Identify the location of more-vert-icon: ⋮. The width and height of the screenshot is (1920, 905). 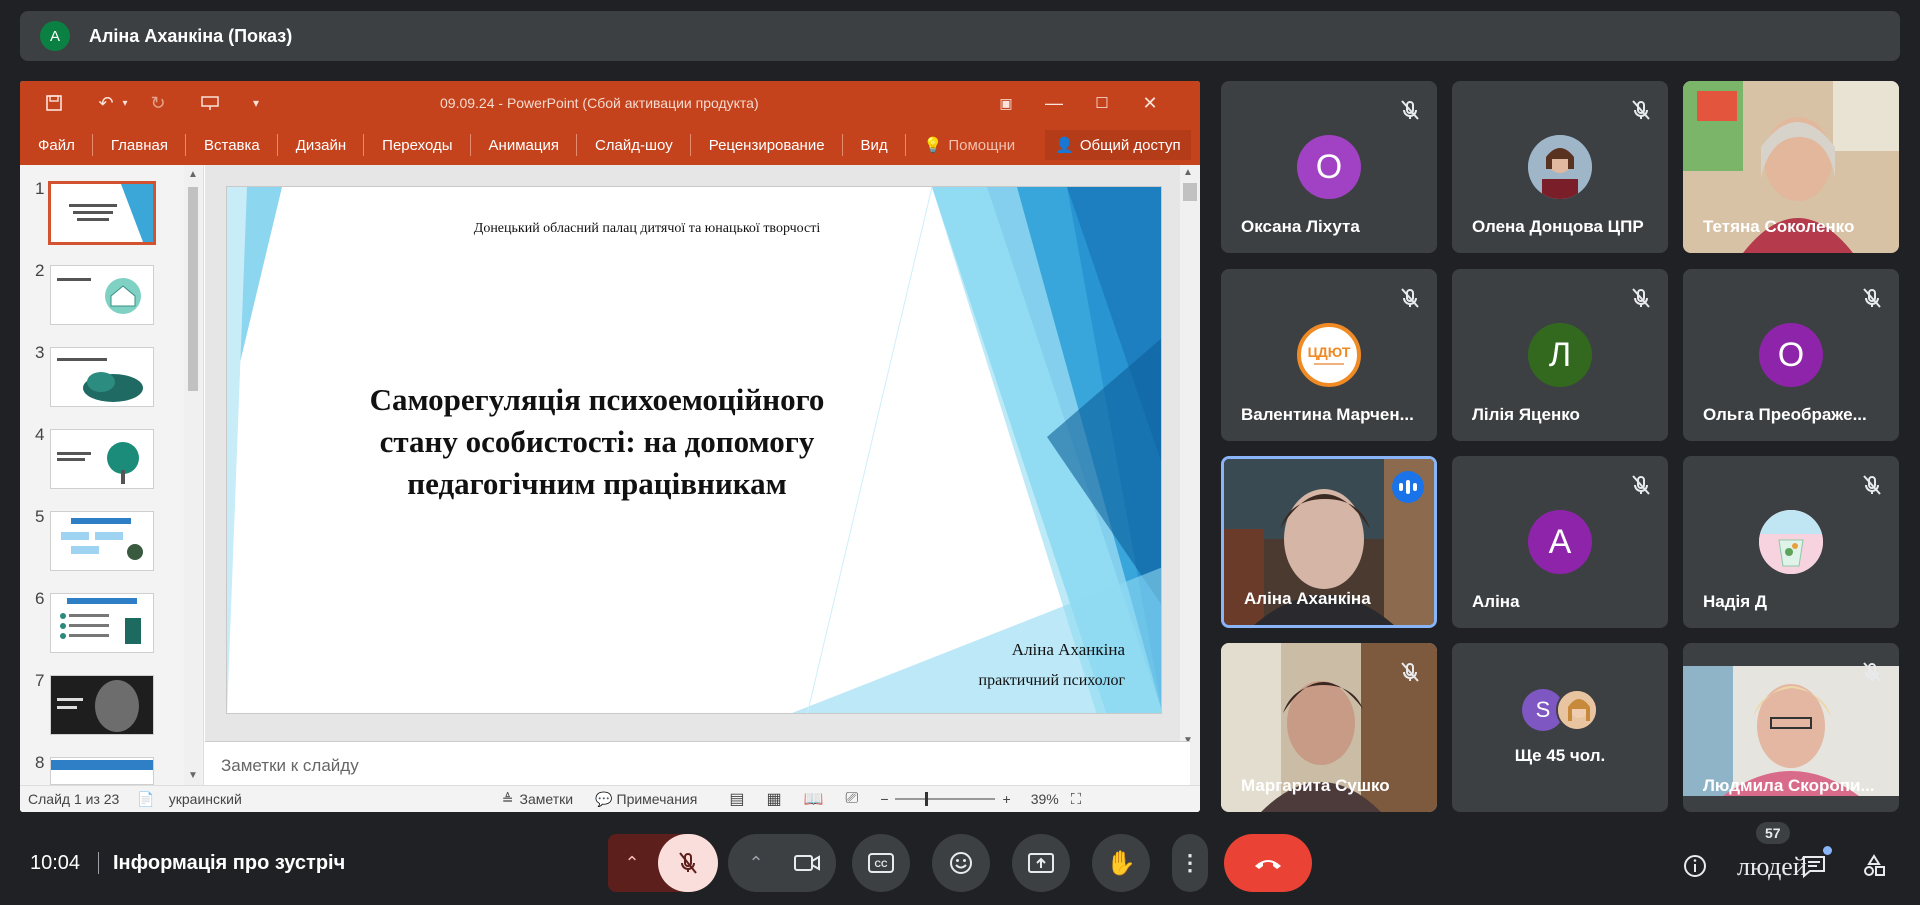
(1190, 862).